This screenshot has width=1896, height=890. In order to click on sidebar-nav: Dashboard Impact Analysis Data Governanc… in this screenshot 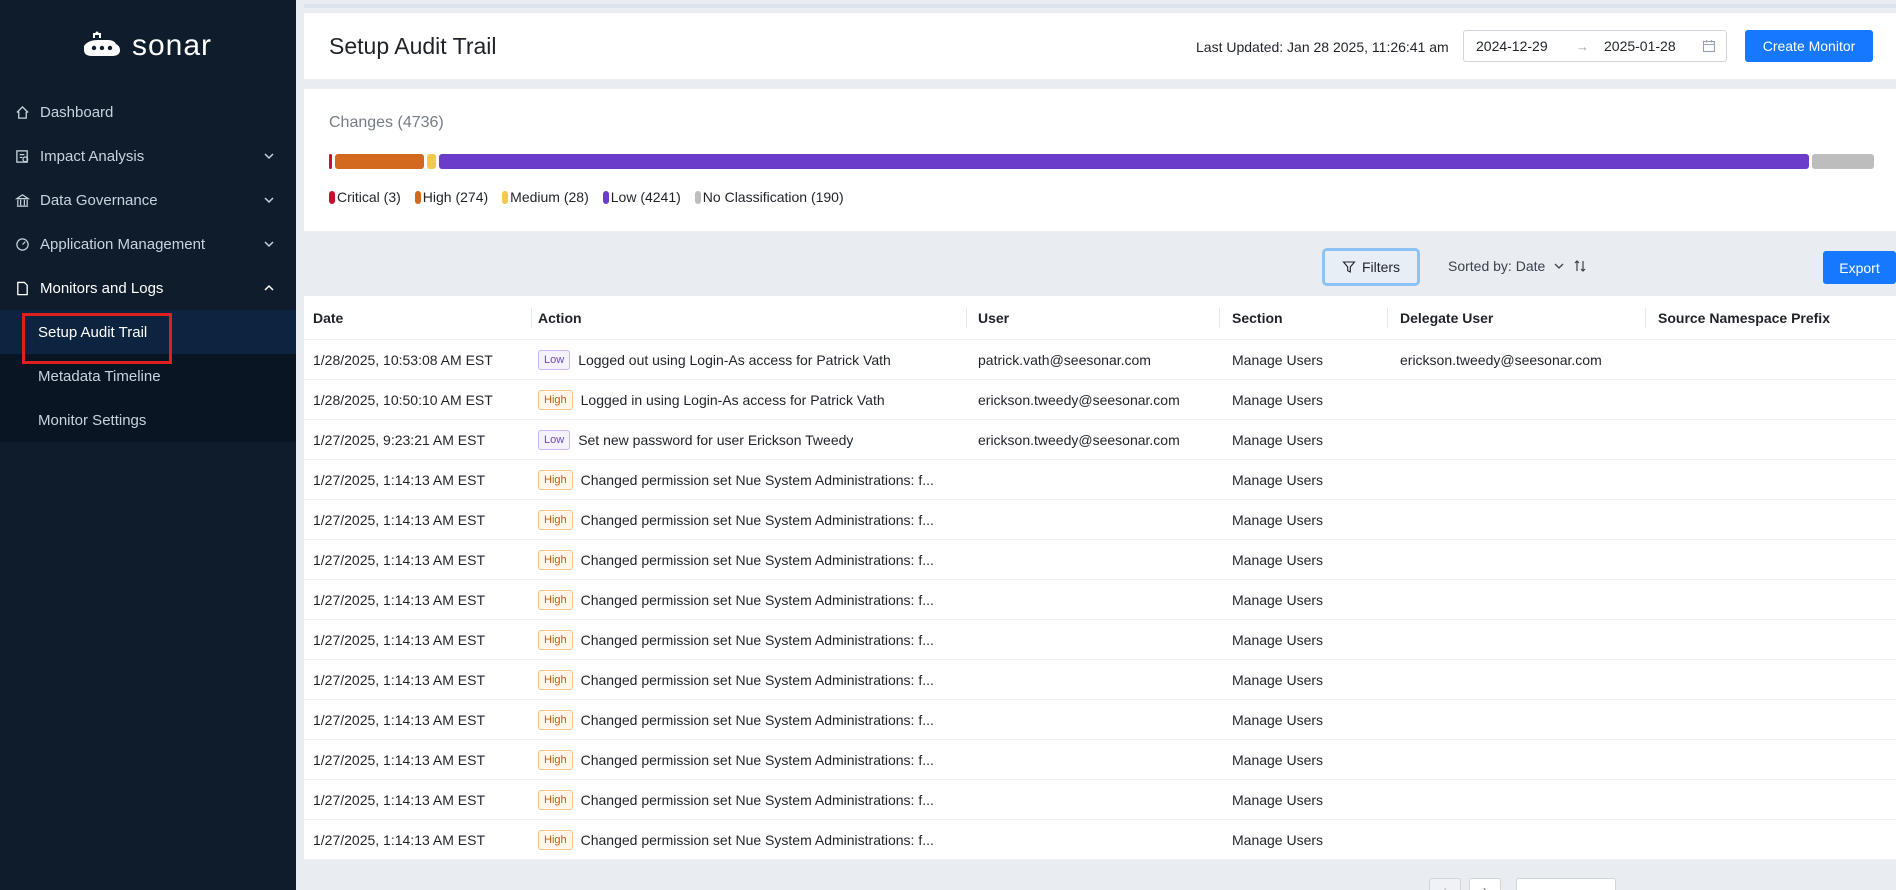, I will do `click(148, 266)`.